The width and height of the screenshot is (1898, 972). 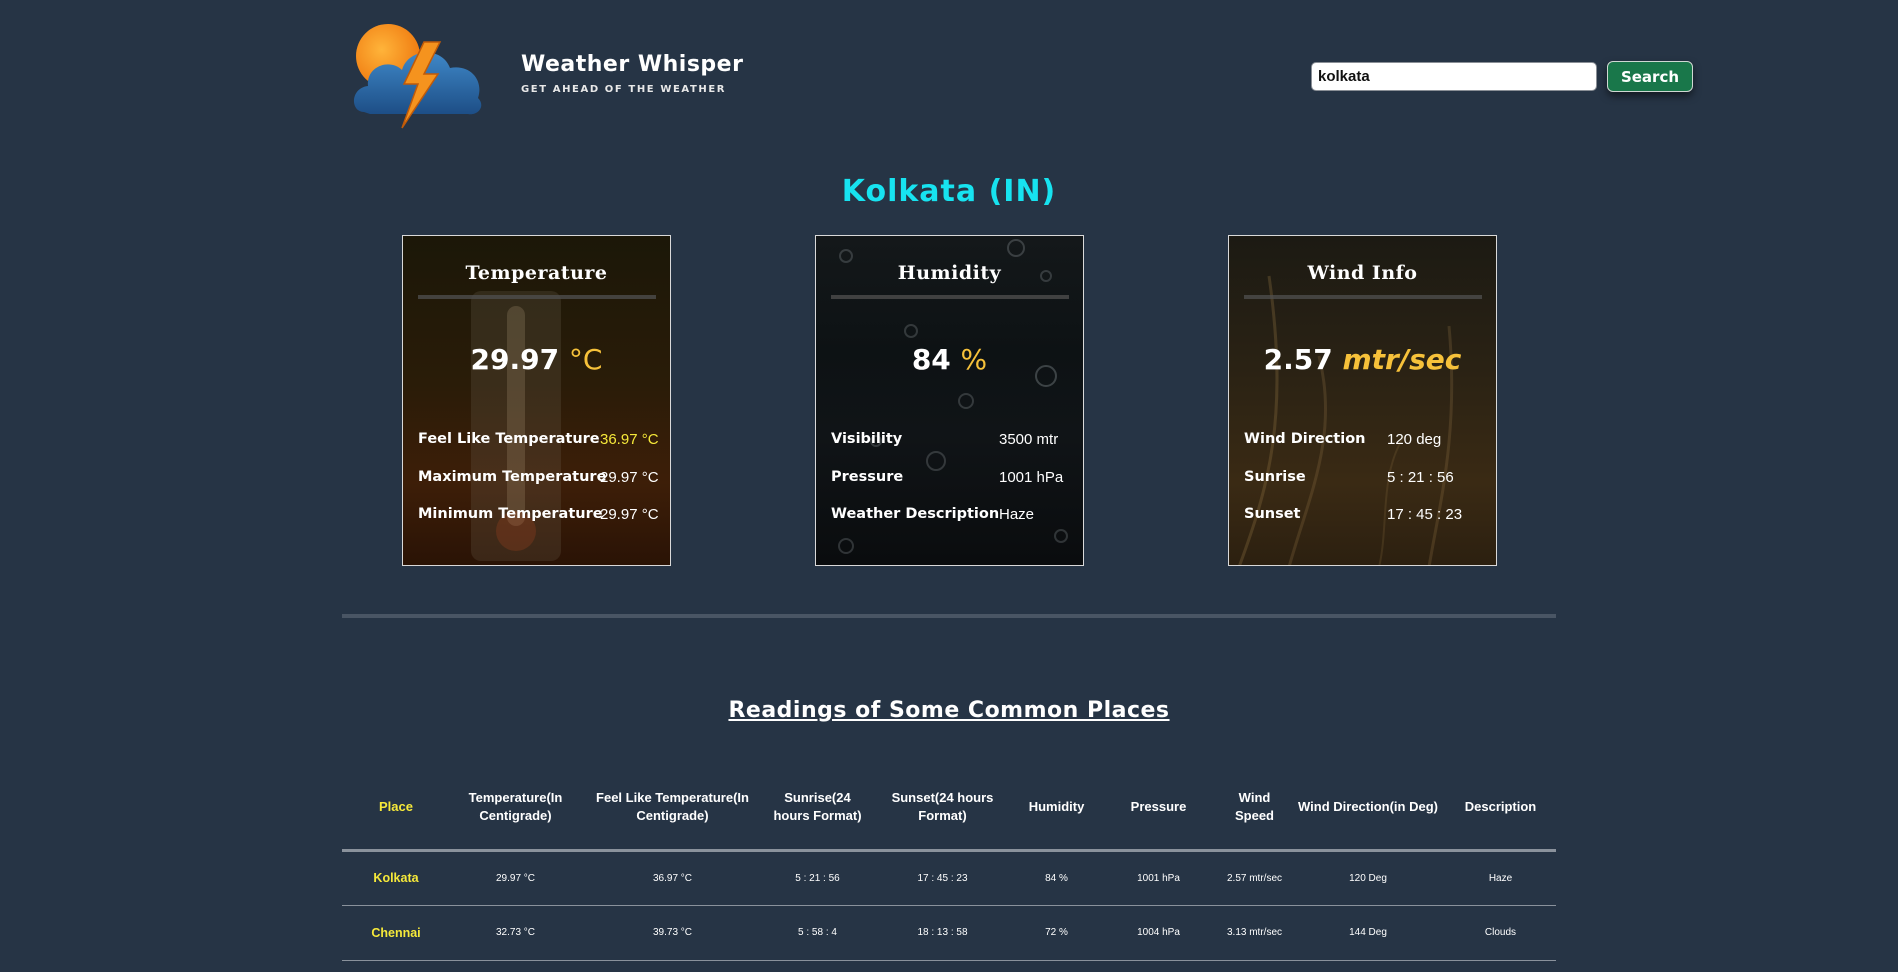 What do you see at coordinates (1298, 359) in the screenshot?
I see `main-value: 2.57` at bounding box center [1298, 359].